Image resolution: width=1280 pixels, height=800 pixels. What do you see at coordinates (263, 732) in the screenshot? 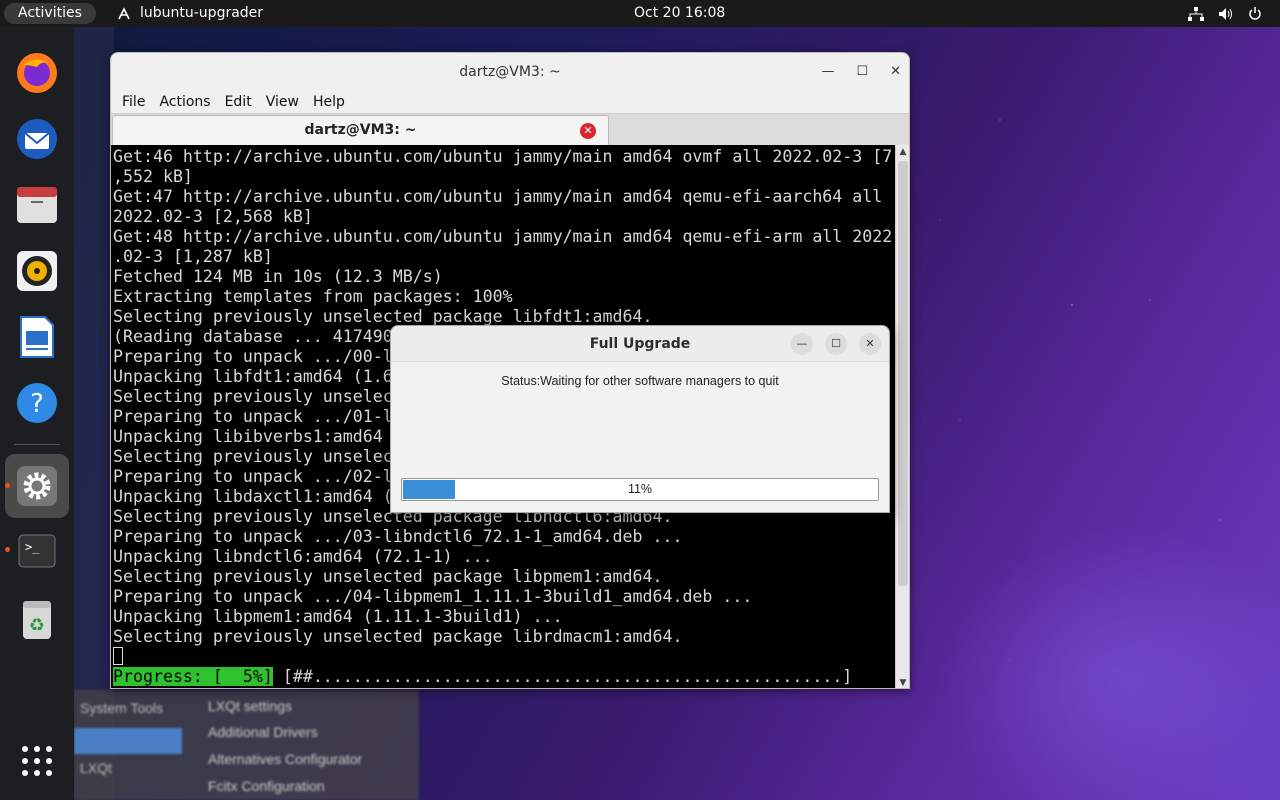
I see `menu-item: Additional Drivers` at bounding box center [263, 732].